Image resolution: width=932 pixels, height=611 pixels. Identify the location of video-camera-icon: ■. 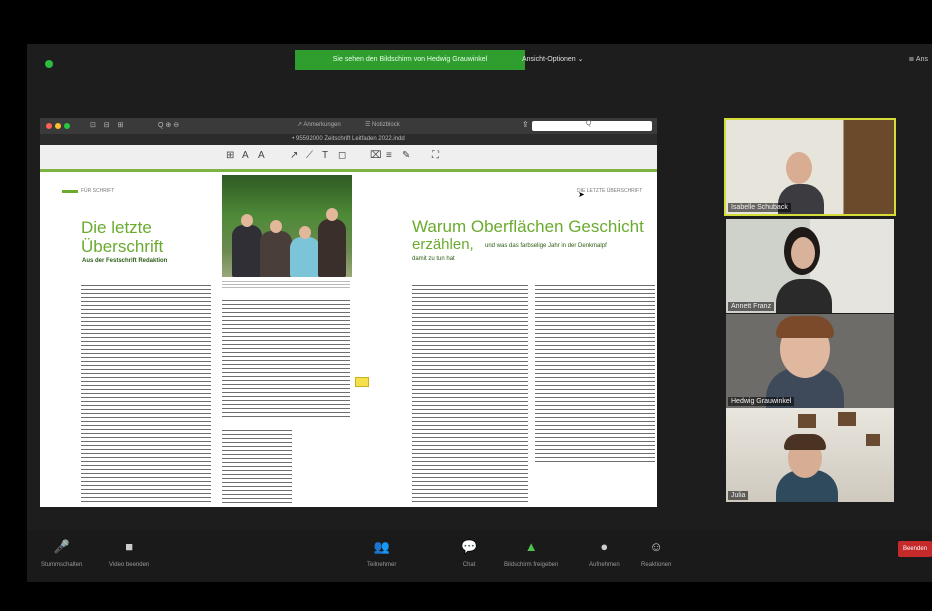
(129, 546).